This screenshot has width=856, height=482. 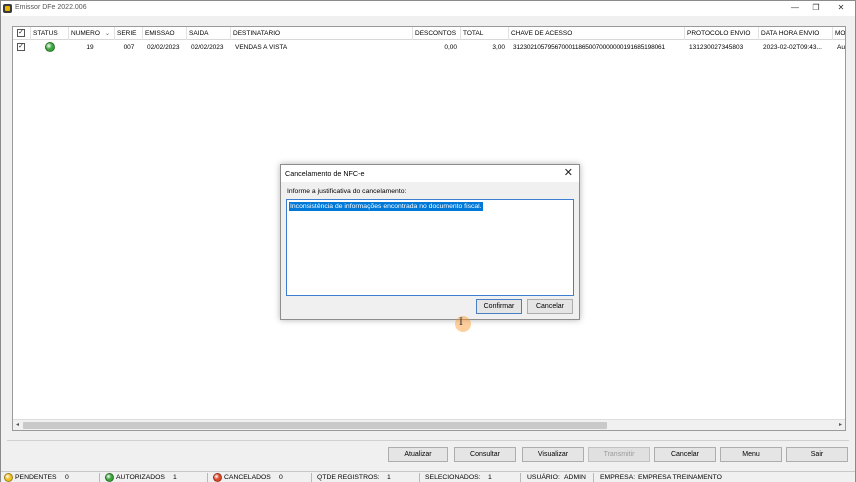 I want to click on window-title: Emissor DFe 2022.006, so click(x=51, y=7).